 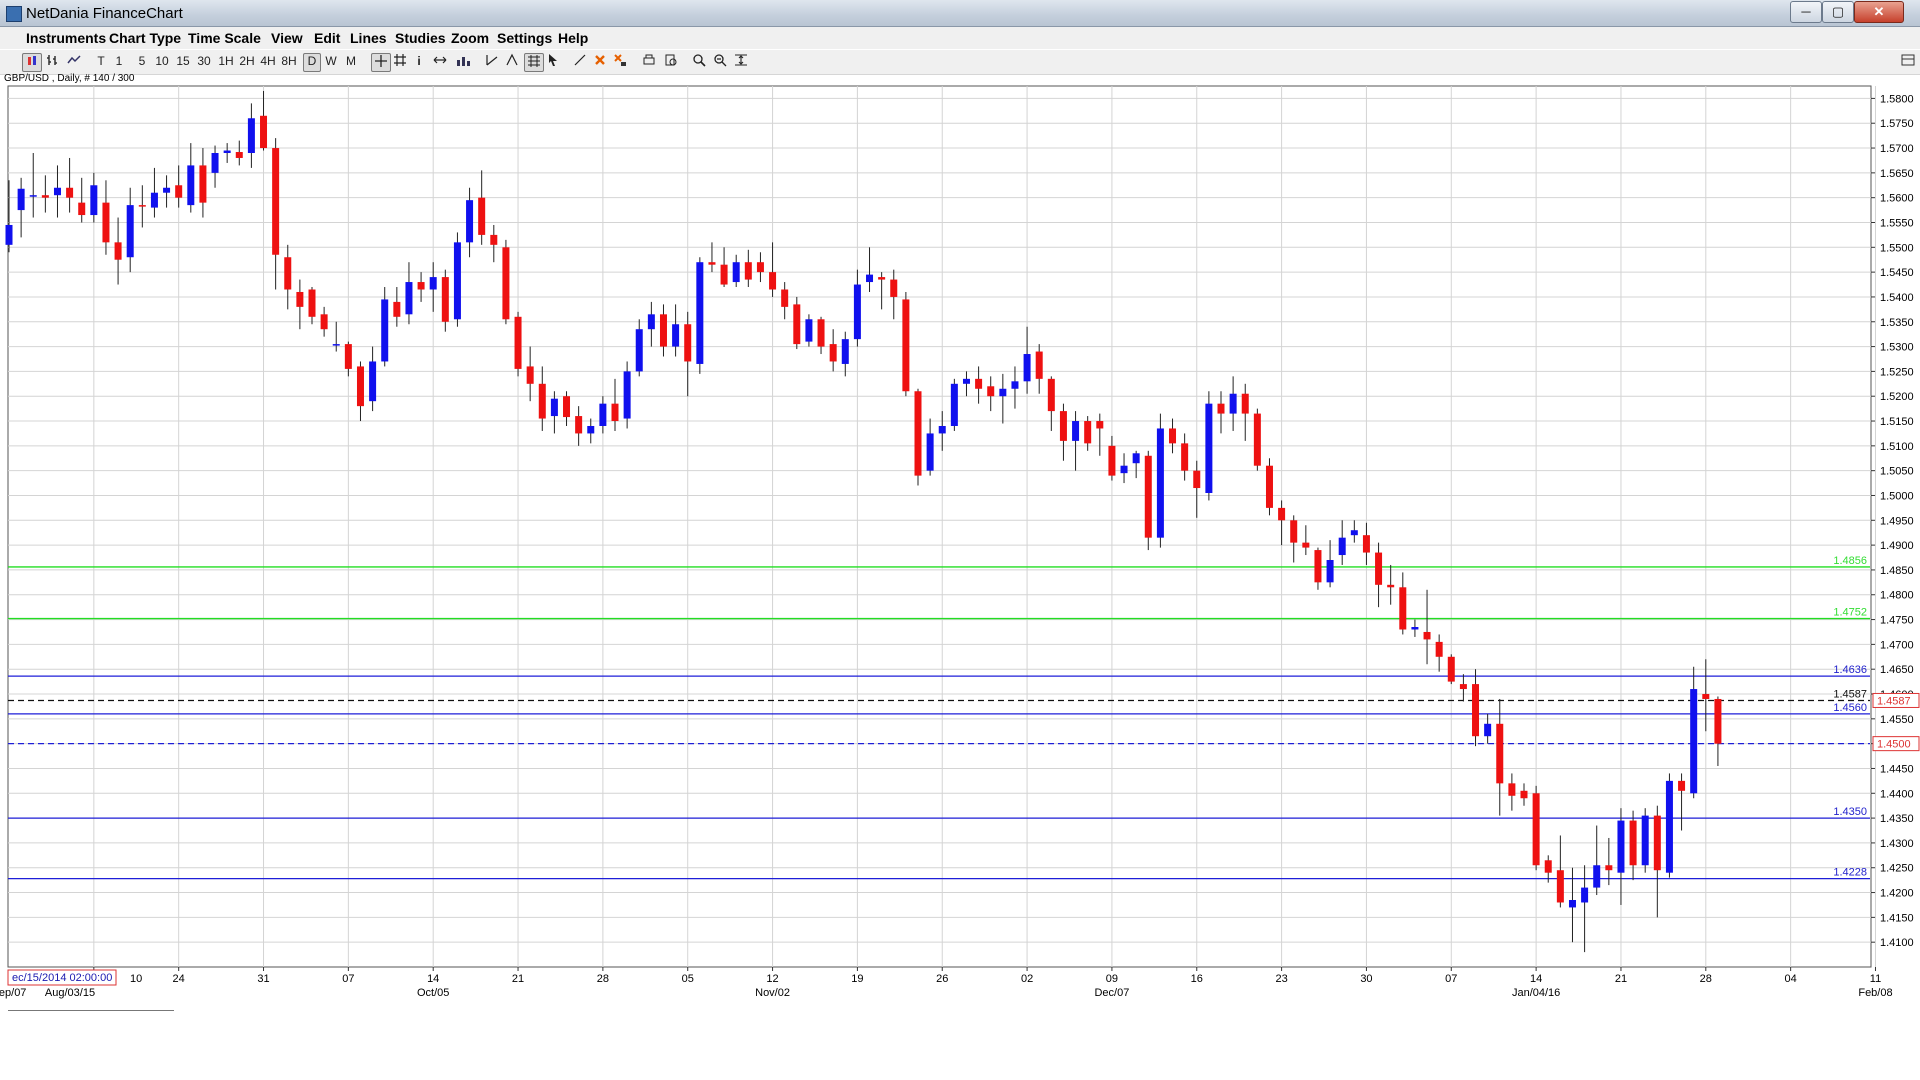 What do you see at coordinates (327, 38) in the screenshot?
I see `menu-edit: Edit` at bounding box center [327, 38].